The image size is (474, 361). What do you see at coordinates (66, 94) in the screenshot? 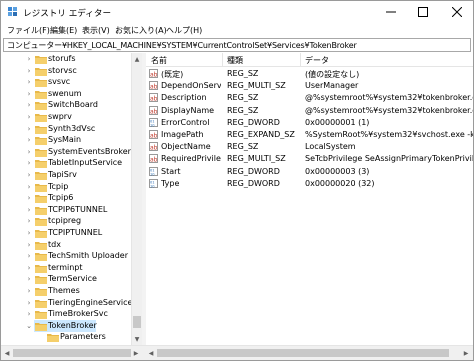
I see `tree-item: › swenum` at bounding box center [66, 94].